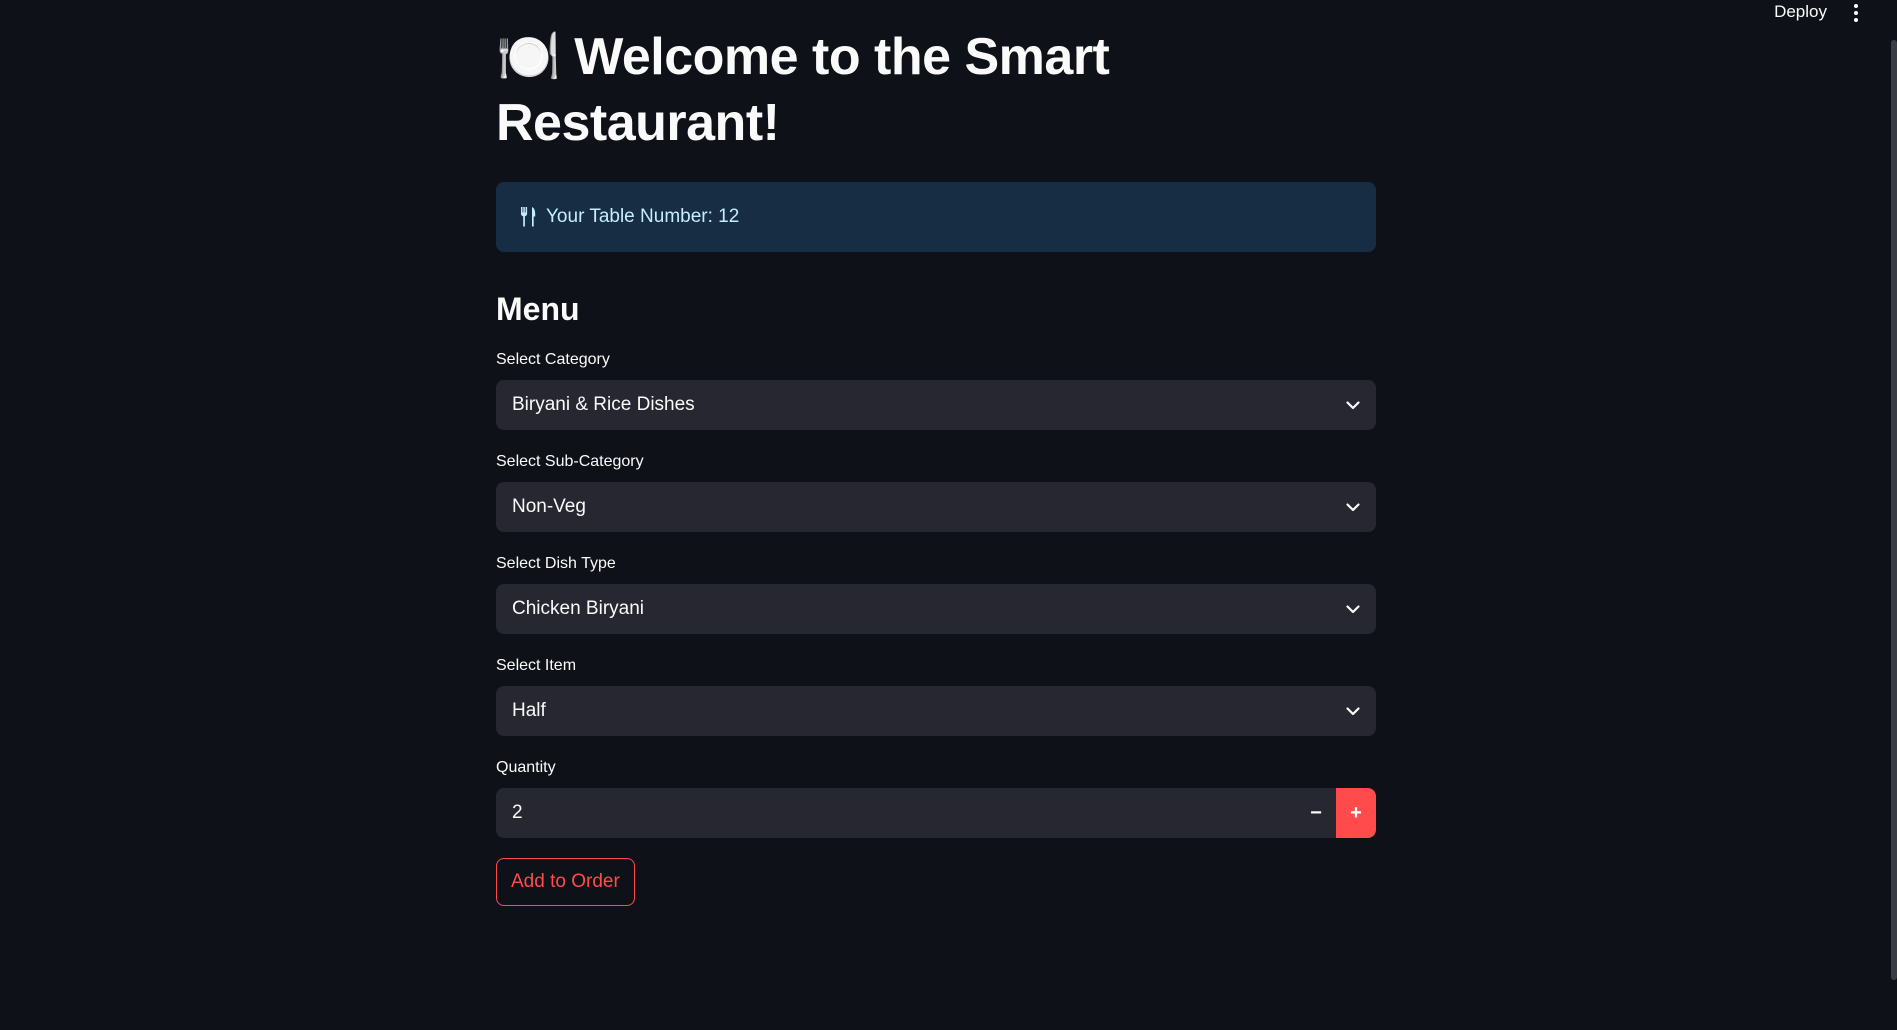  What do you see at coordinates (1316, 813) in the screenshot?
I see `decrement-button: −` at bounding box center [1316, 813].